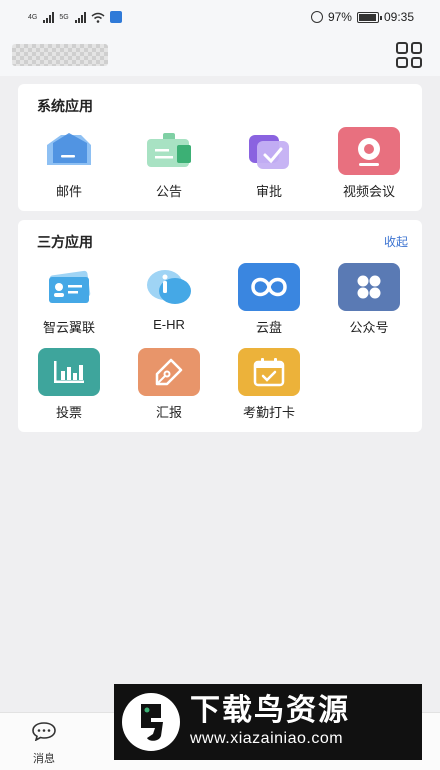 The width and height of the screenshot is (440, 770). I want to click on official-account-icon, so click(369, 287).